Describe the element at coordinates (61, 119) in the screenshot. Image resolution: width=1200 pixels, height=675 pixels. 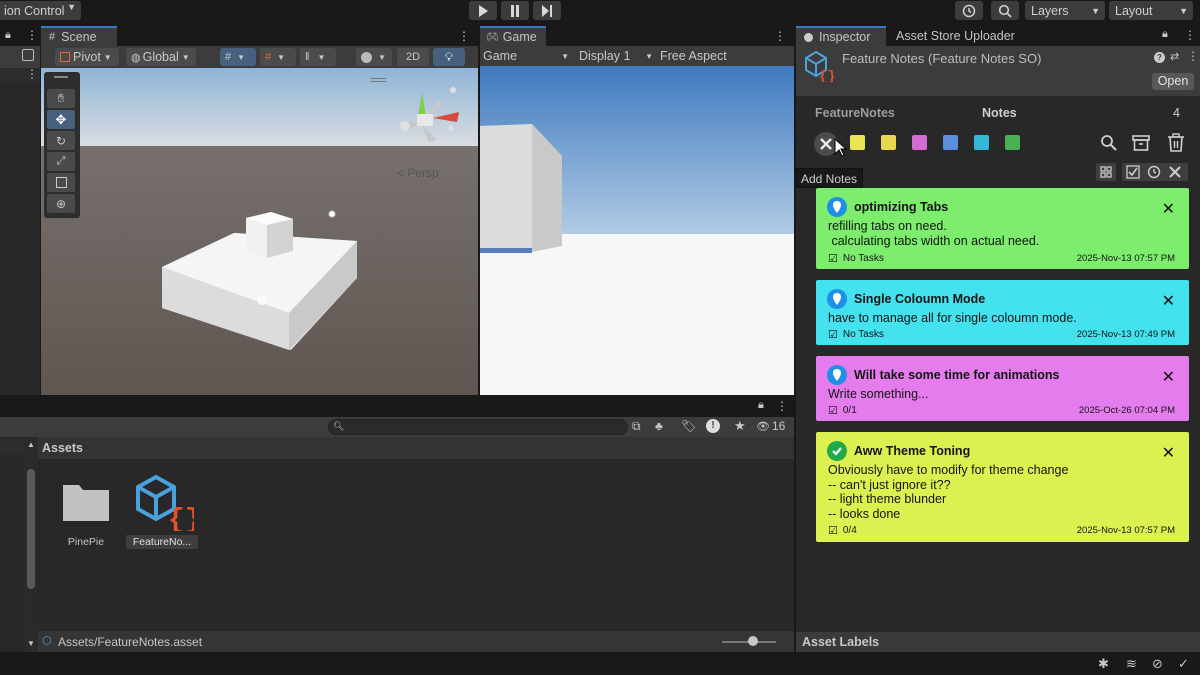
I see `move-tool-button: ✥` at that location.